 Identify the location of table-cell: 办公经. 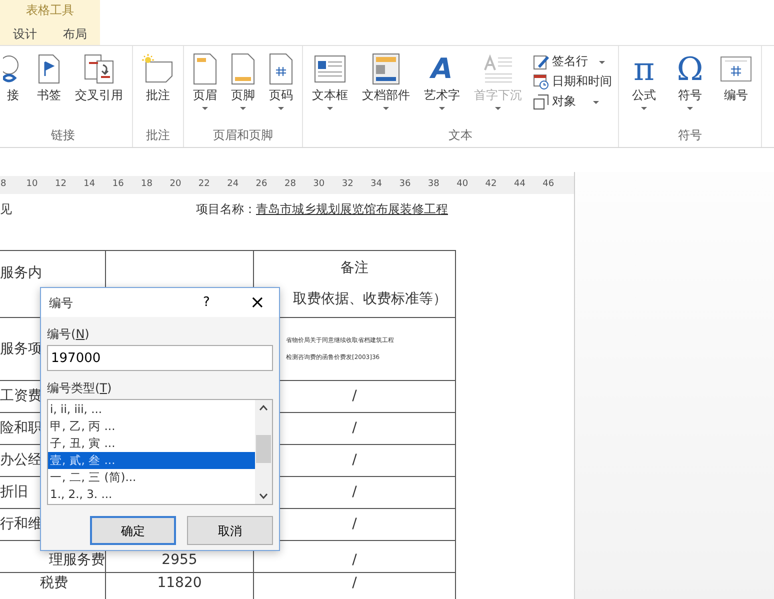
(21, 460).